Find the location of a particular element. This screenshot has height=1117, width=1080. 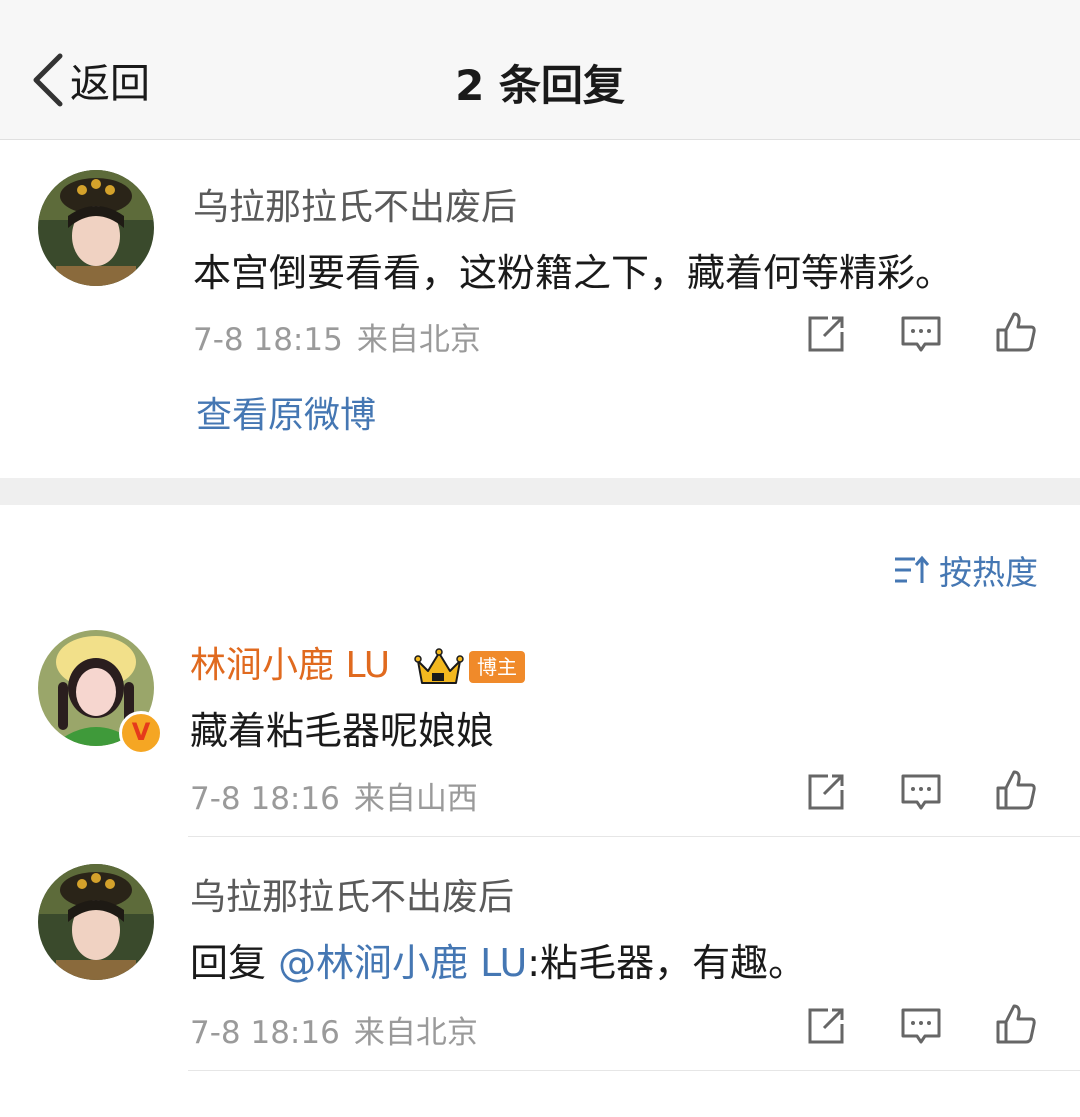

reply-meta: 7-8 18:16 来自北京 is located at coordinates (334, 1029).